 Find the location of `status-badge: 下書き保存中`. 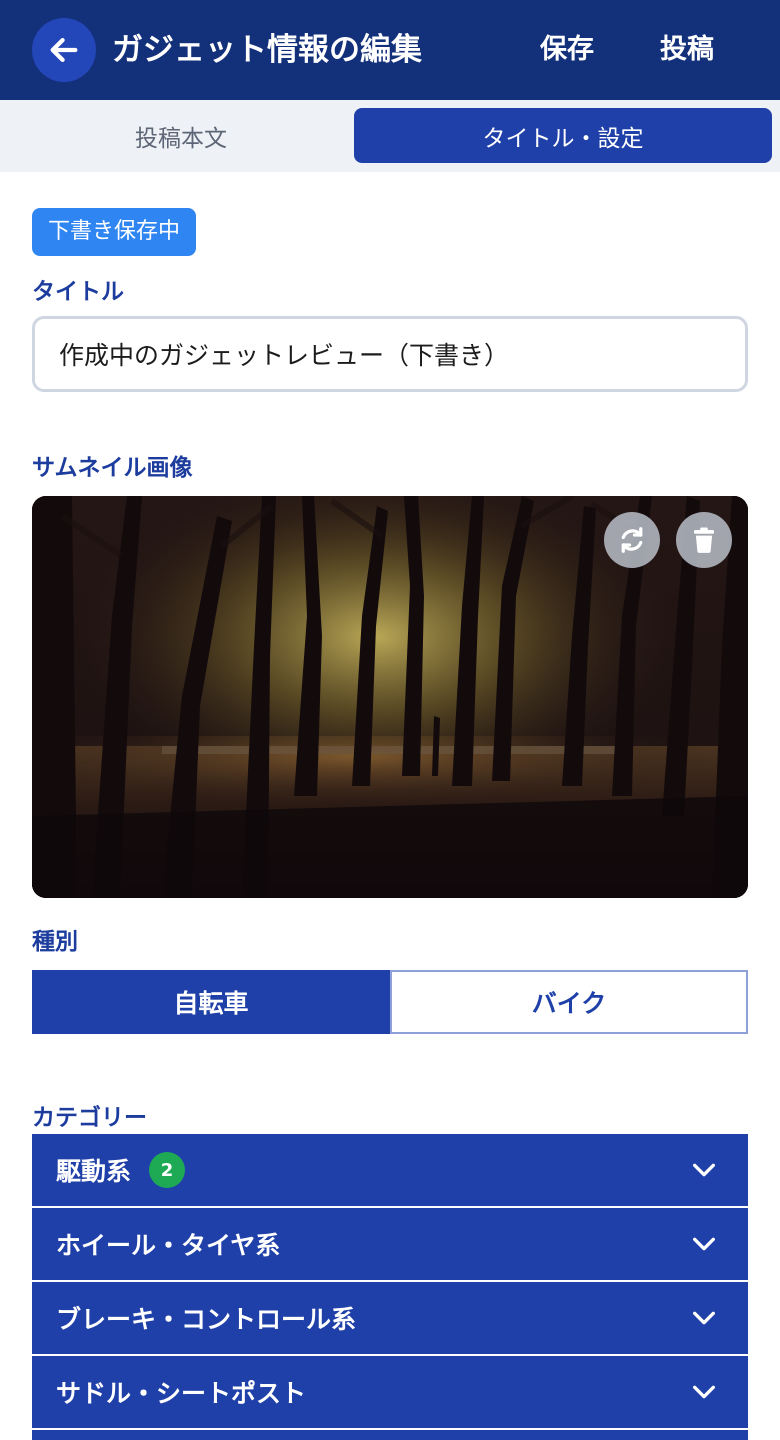

status-badge: 下書き保存中 is located at coordinates (114, 232).